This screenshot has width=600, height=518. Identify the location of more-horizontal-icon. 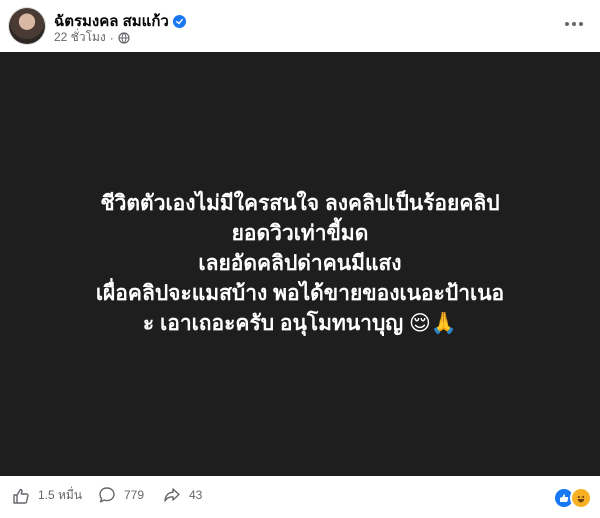
(574, 24).